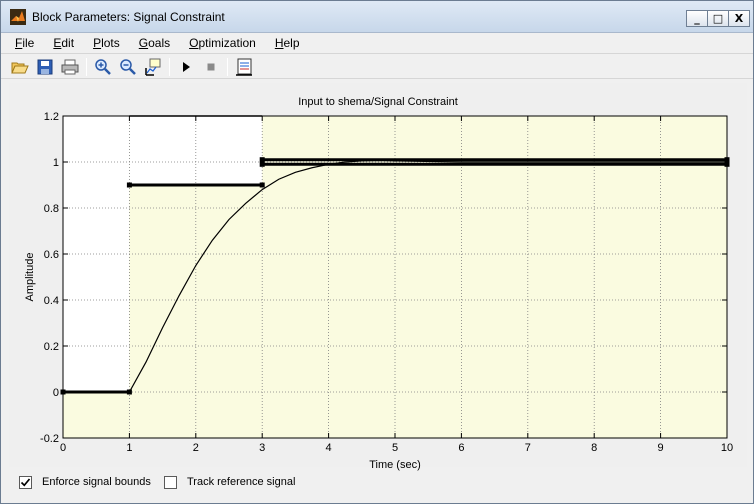 This screenshot has height=504, width=754. I want to click on x-tick-label: 2, so click(196, 448).